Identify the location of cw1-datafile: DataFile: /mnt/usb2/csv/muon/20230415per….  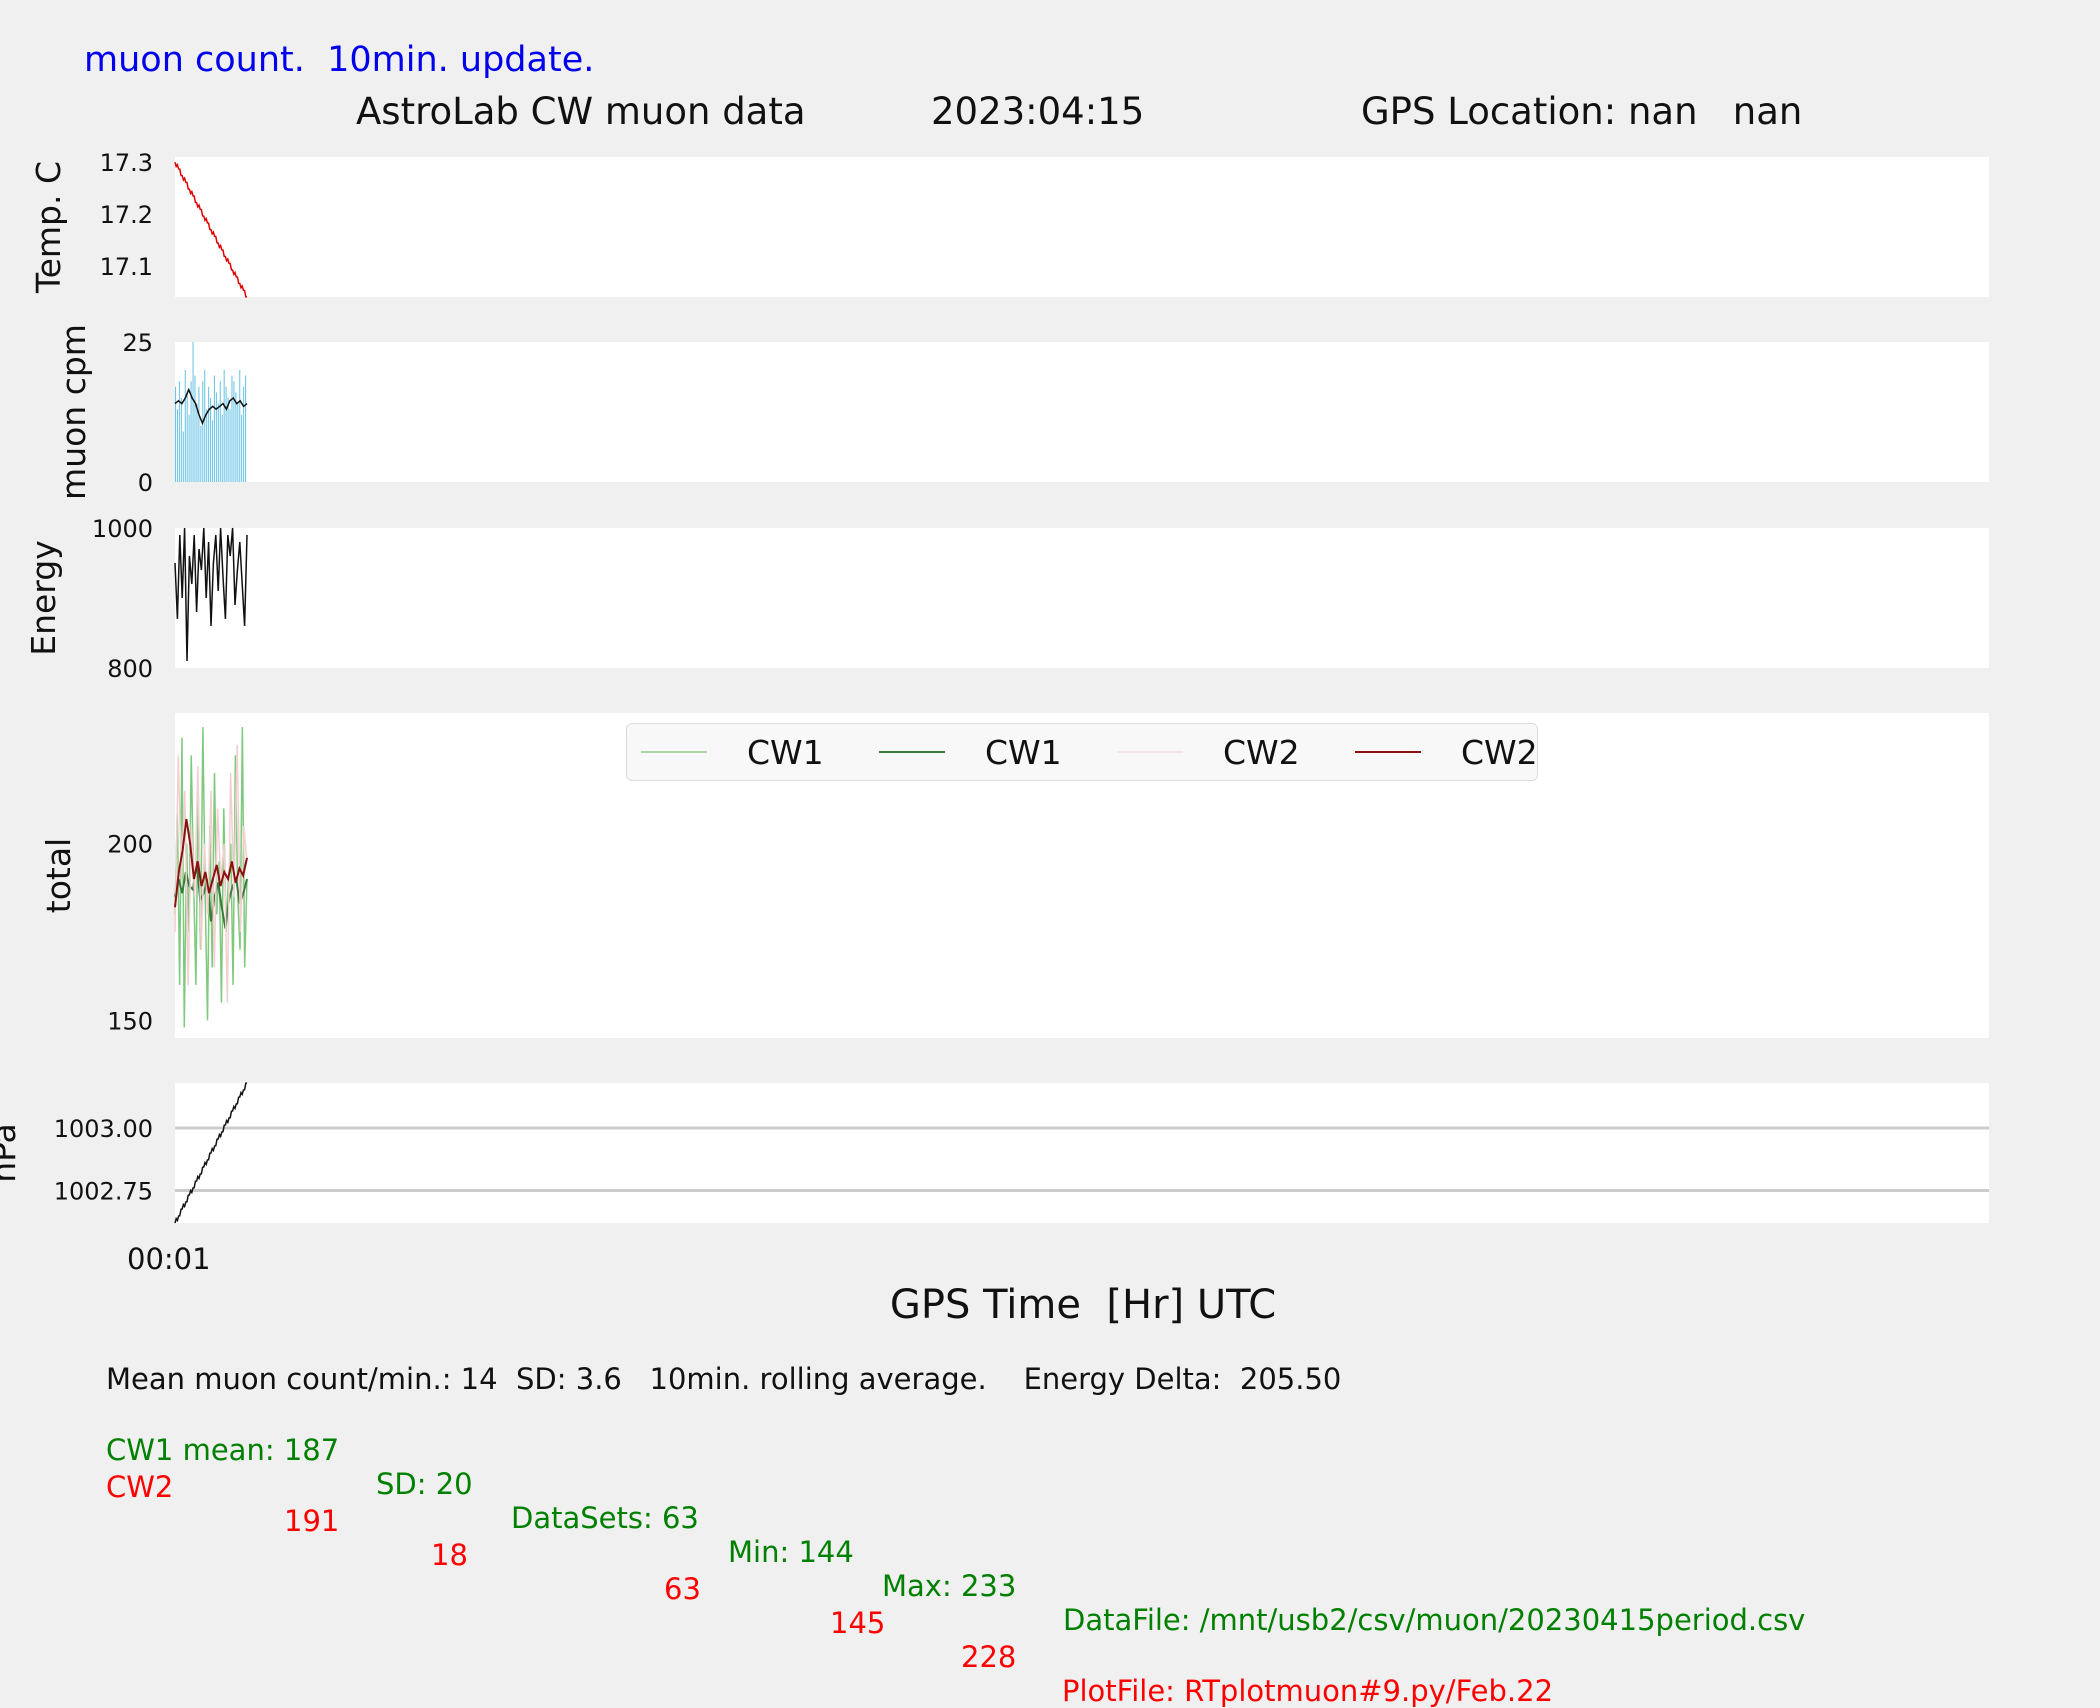
(1434, 1620).